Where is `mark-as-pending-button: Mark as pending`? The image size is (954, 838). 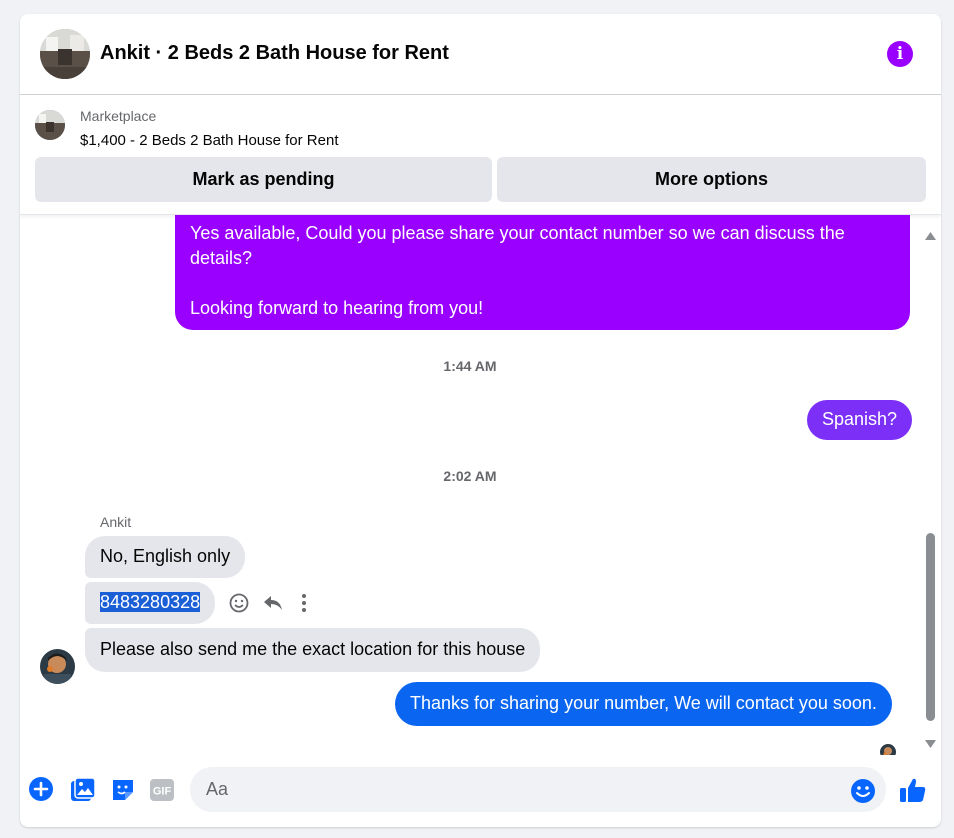
mark-as-pending-button: Mark as pending is located at coordinates (263, 179).